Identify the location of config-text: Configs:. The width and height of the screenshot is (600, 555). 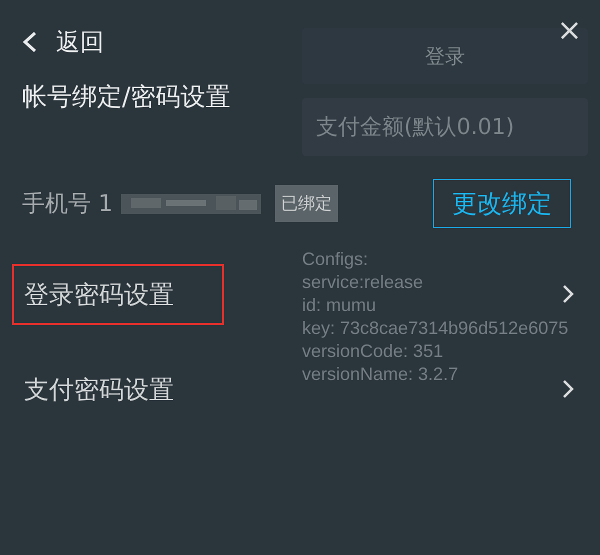
(336, 259).